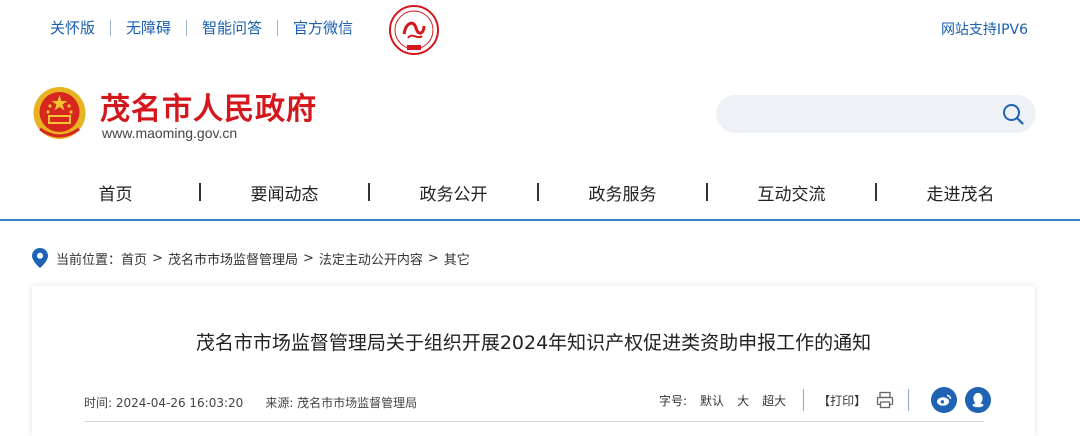  I want to click on breadcrumb-label: 当前位置：, so click(89, 260).